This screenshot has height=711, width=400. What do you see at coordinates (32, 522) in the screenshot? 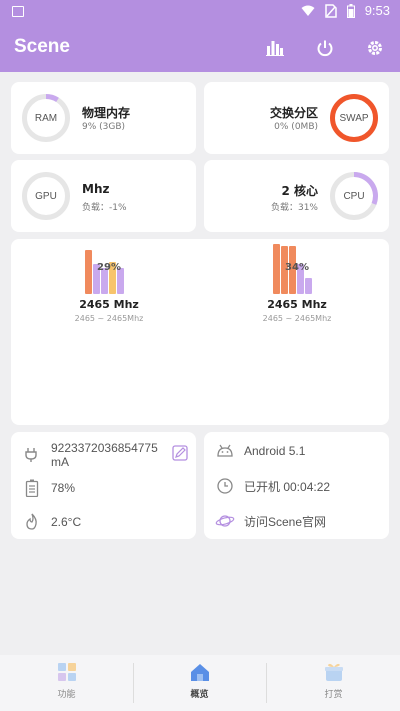
I see `flame-icon` at bounding box center [32, 522].